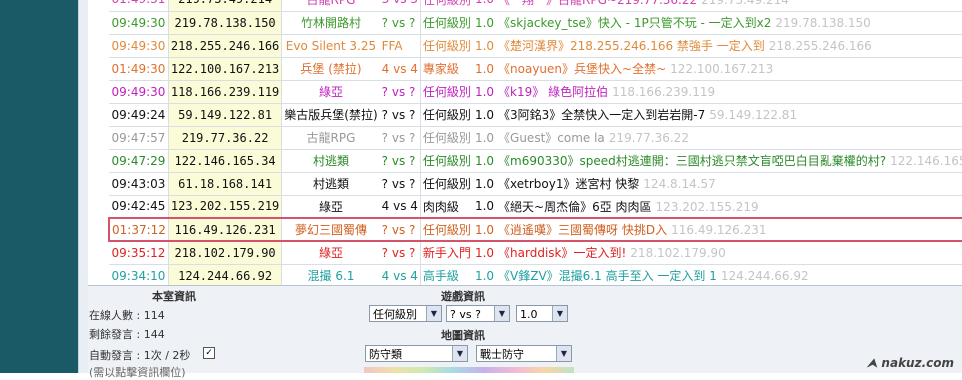  Describe the element at coordinates (502, 354) in the screenshot. I see `map-select-value: 戰士防守` at that location.